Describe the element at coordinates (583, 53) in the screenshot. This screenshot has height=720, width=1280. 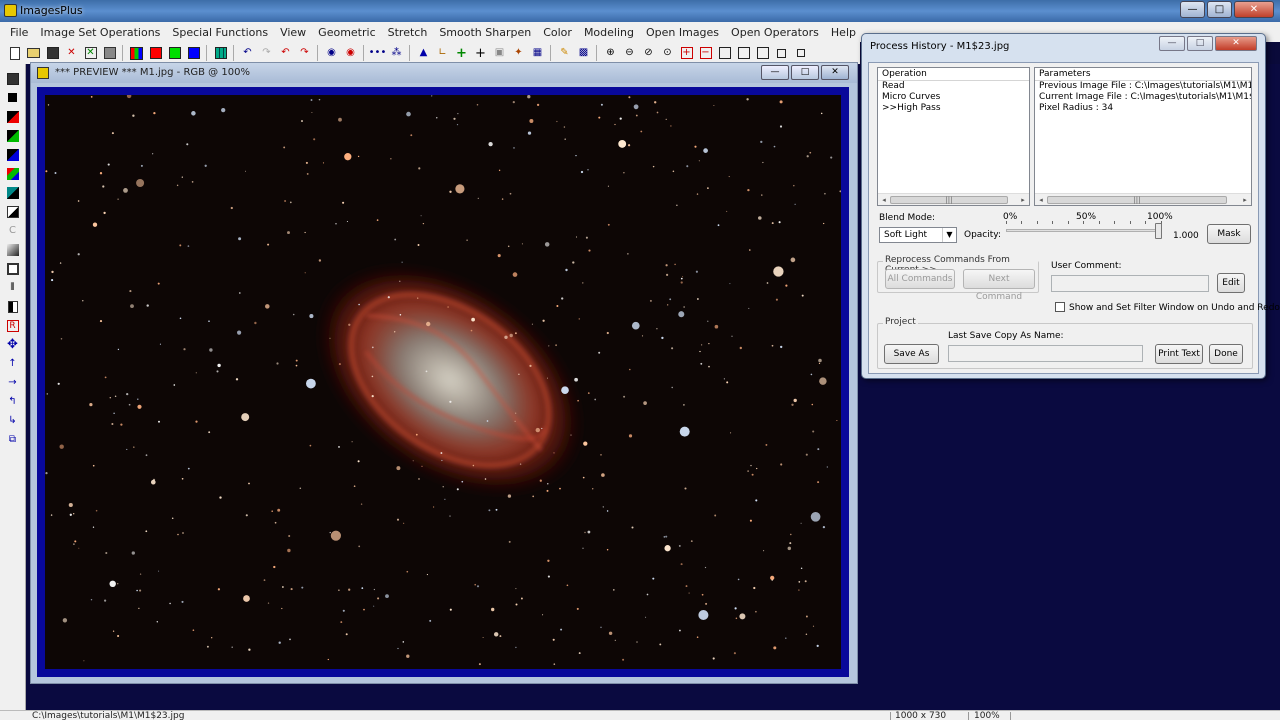
I see `checker-icon: ▩` at that location.